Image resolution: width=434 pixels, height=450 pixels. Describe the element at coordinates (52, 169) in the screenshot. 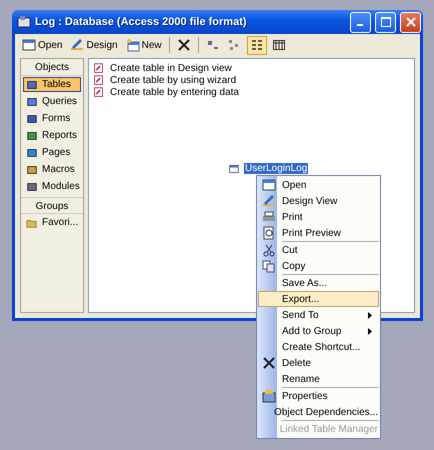

I see `sidebar-item: Macros` at that location.